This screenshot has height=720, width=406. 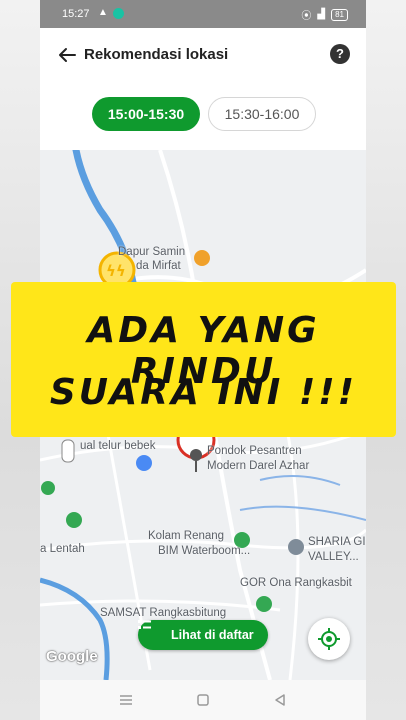 What do you see at coordinates (258, 466) in the screenshot?
I see `map-label-pondok-2: Modern Darel Azhar` at bounding box center [258, 466].